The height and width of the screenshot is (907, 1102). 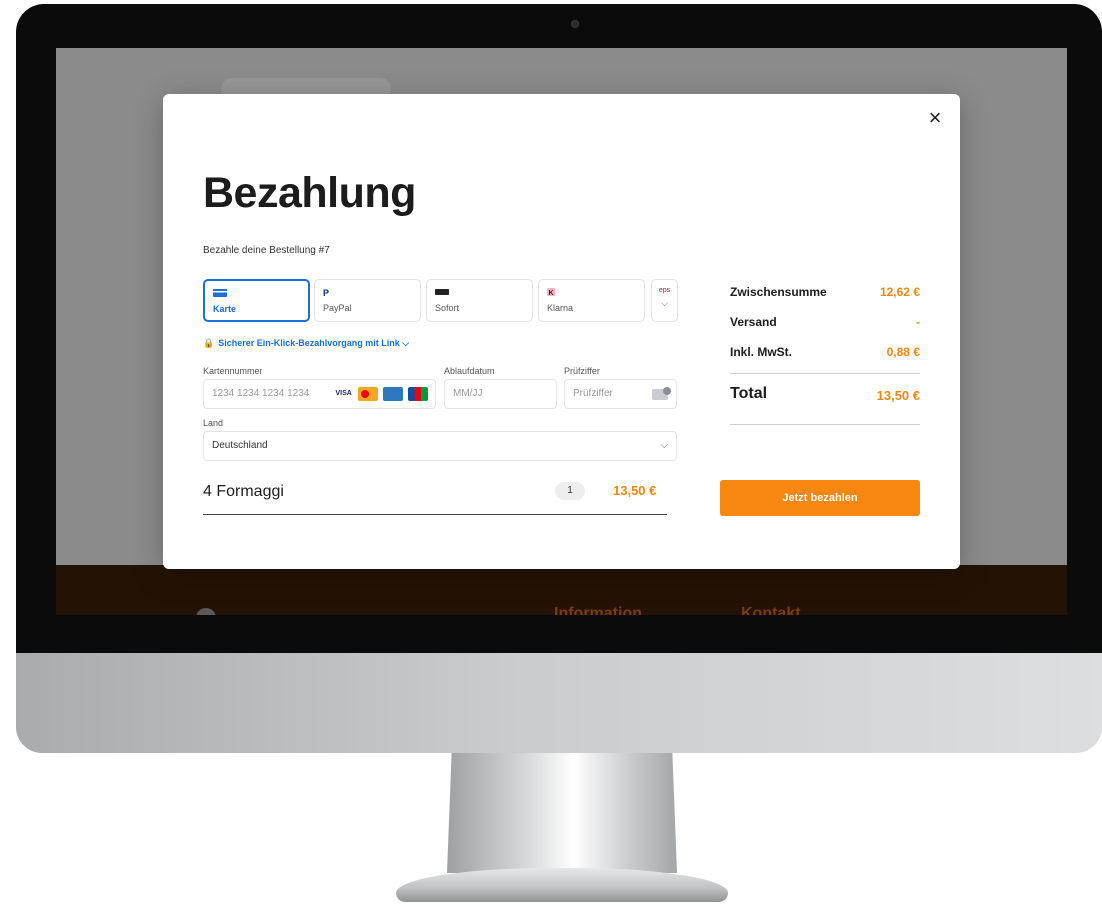 I want to click on pay-now-button: Jetzt bezahlen, so click(x=820, y=498).